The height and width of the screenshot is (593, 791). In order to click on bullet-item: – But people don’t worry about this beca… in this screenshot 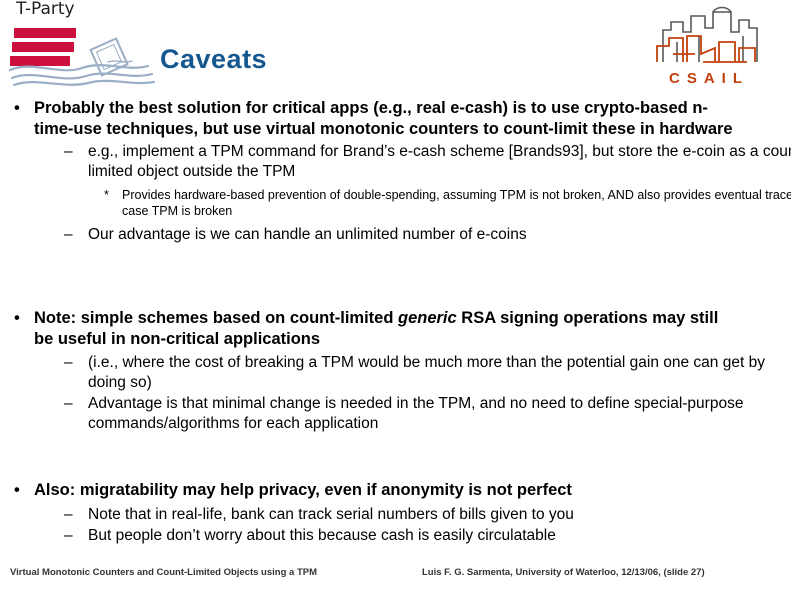, I will do `click(395, 536)`.